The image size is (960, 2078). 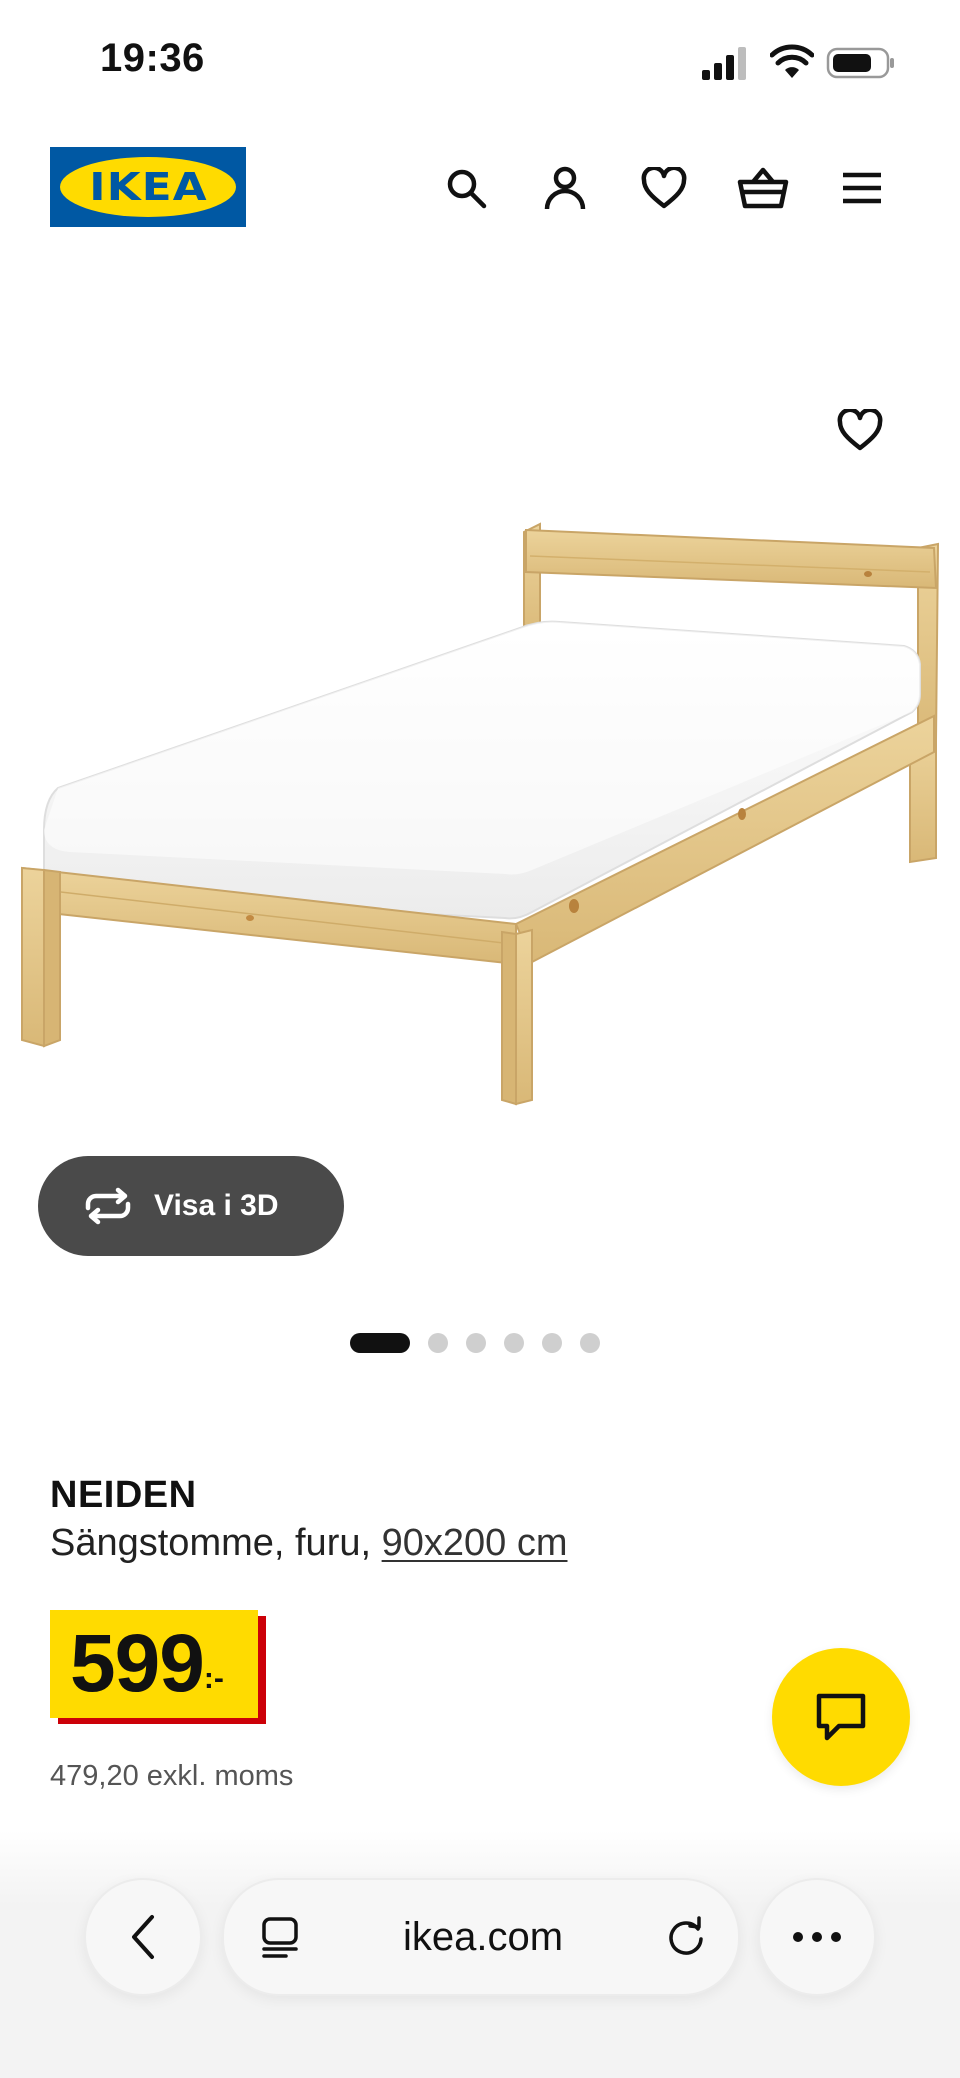 I want to click on main-menu-button, so click(x=862, y=188).